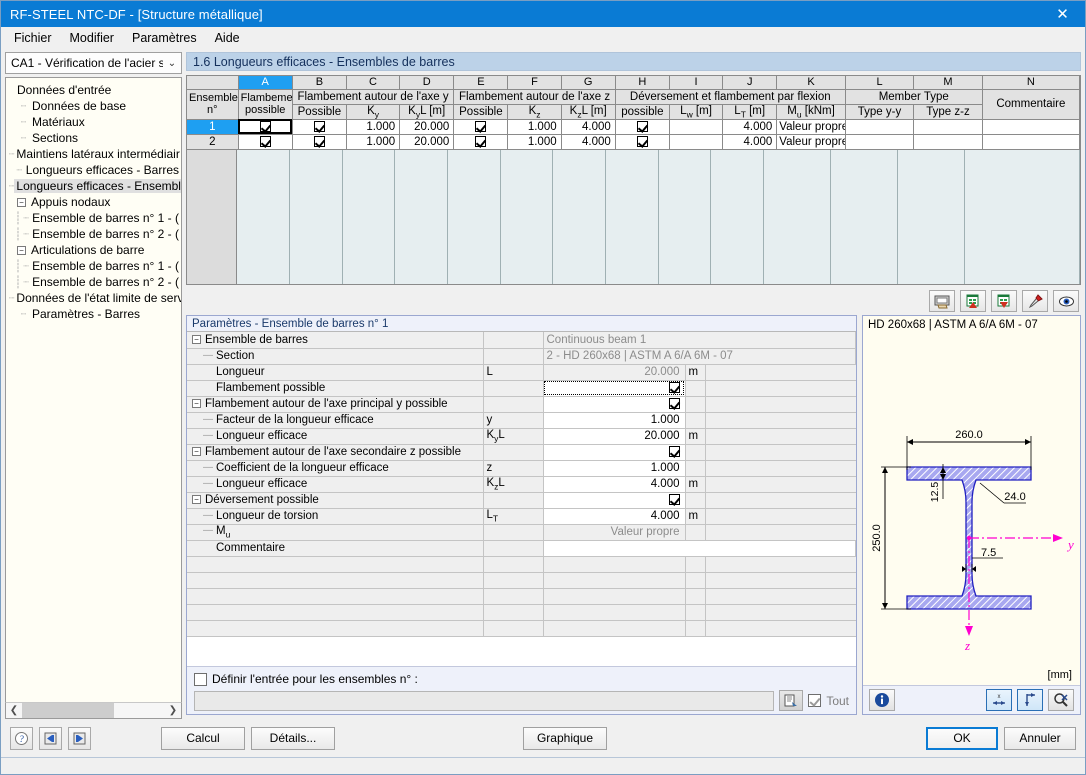  What do you see at coordinates (521, 548) in the screenshot?
I see `parameter-row: Commentaire` at bounding box center [521, 548].